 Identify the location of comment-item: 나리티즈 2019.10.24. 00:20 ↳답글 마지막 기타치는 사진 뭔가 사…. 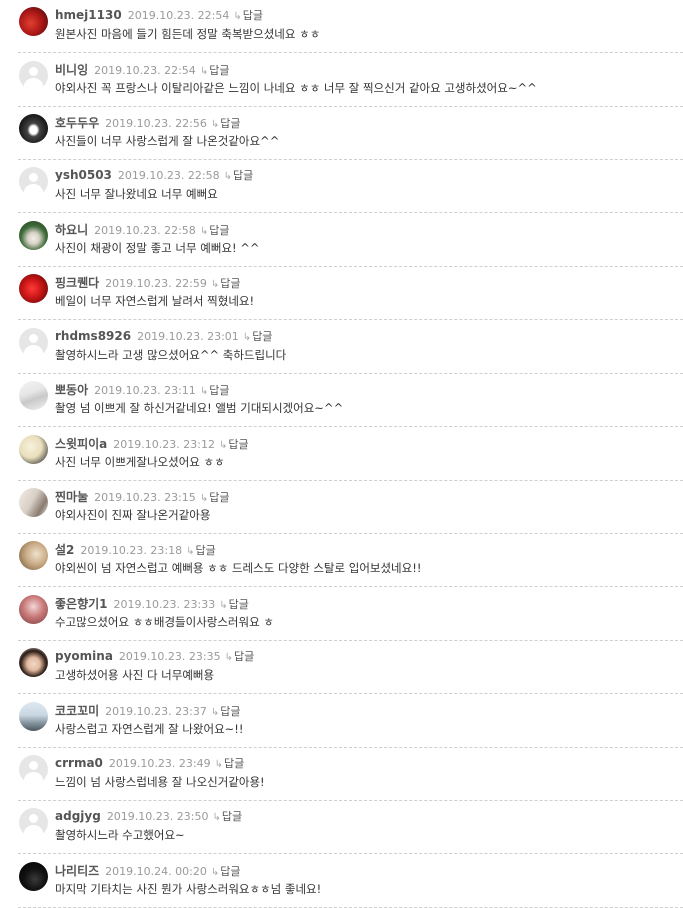
(341, 881).